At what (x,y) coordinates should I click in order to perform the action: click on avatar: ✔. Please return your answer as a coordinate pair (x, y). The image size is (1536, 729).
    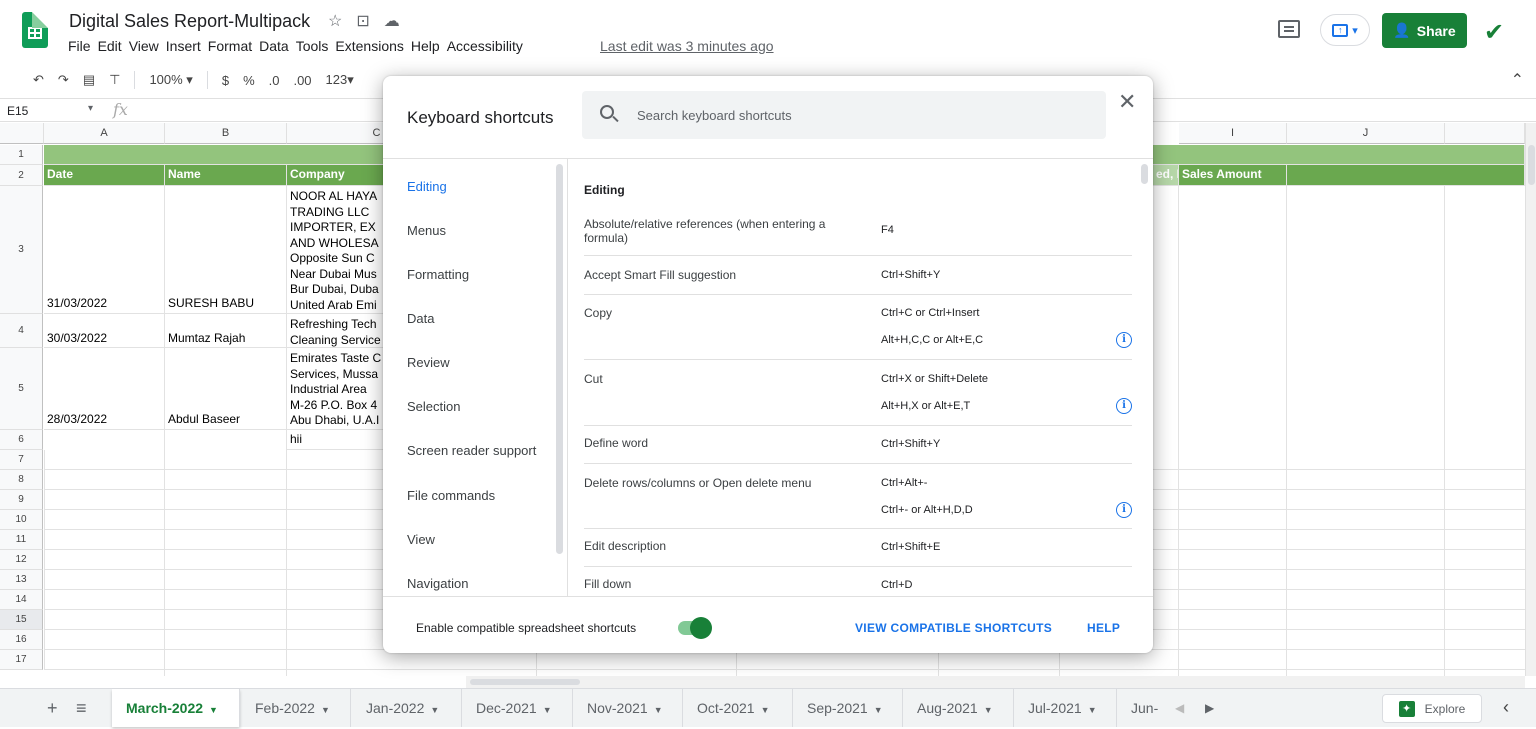
    Looking at the image, I should click on (1501, 32).